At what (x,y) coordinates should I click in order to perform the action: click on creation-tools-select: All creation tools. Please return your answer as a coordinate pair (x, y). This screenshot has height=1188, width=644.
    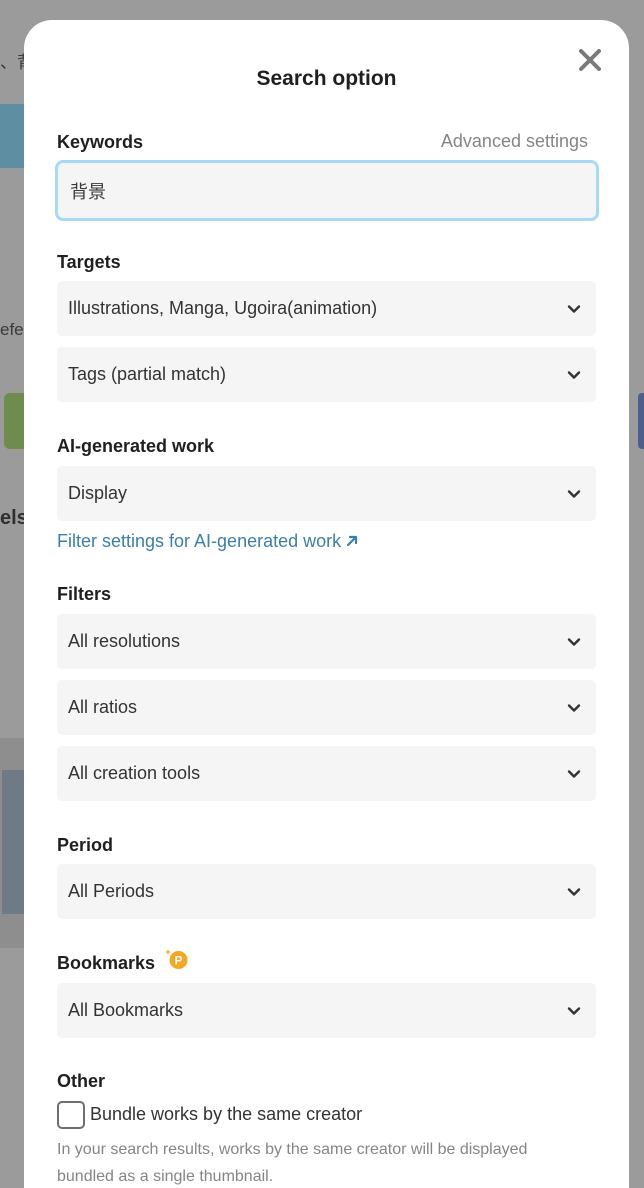
    Looking at the image, I should click on (326, 773).